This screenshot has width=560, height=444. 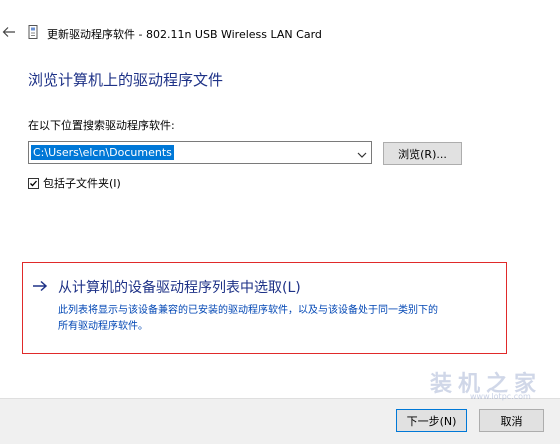 I want to click on cancel-button: 取消, so click(x=511, y=420).